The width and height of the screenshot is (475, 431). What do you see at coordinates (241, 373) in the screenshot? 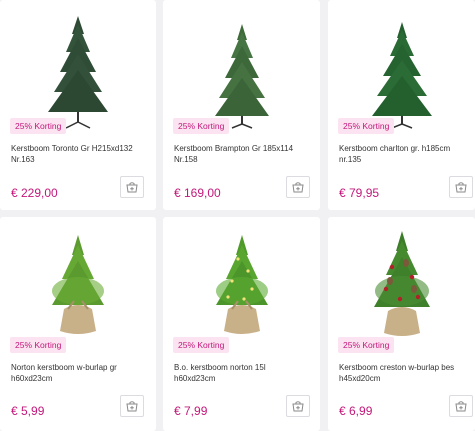
I see `product-title: B.o. kerstboom norton 15l h60xd23cm` at bounding box center [241, 373].